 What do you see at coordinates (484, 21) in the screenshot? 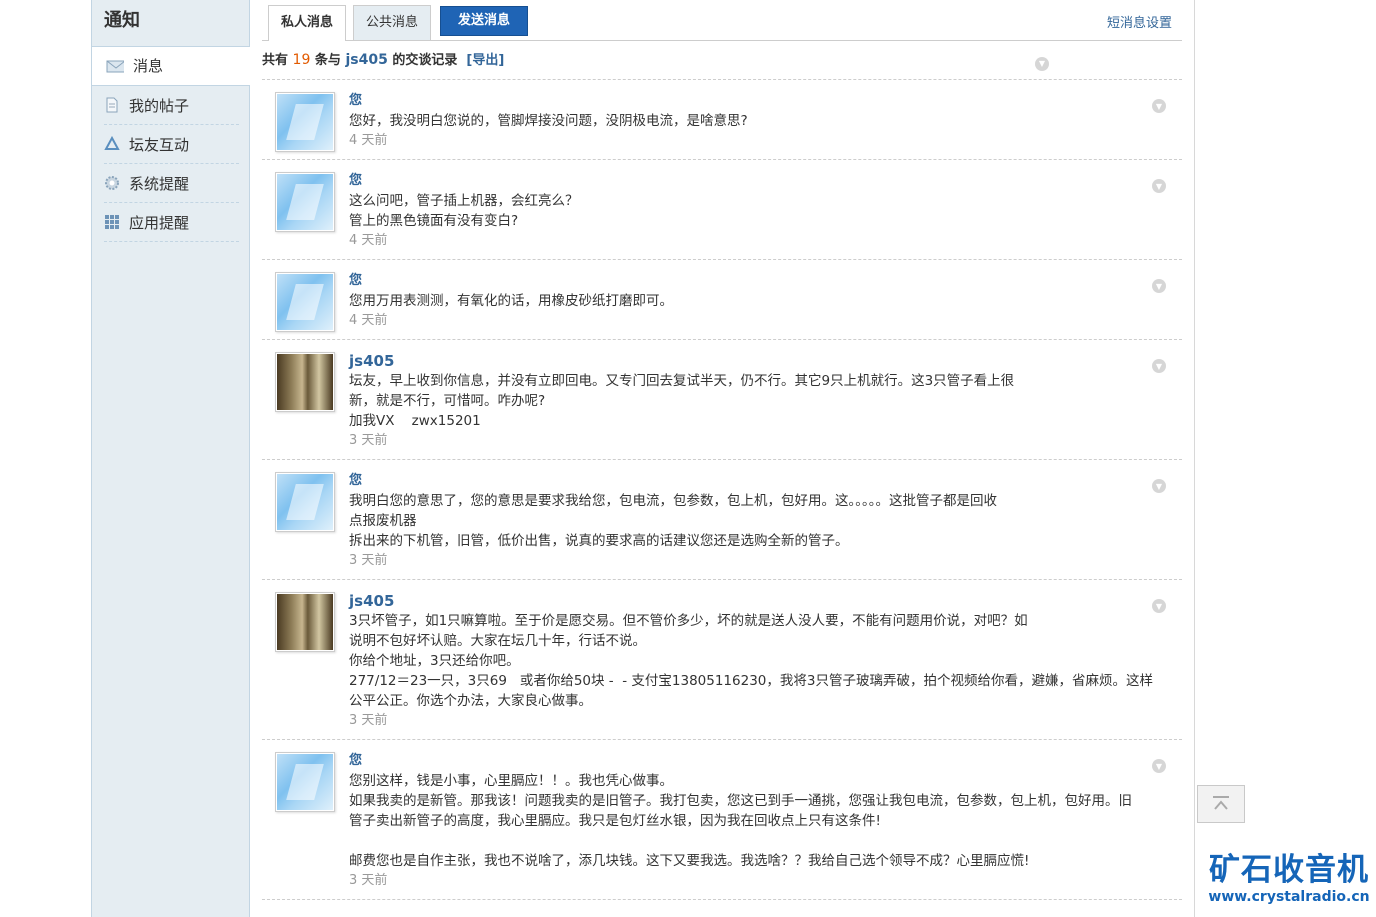
I see `send-message-button: 发送消息` at bounding box center [484, 21].